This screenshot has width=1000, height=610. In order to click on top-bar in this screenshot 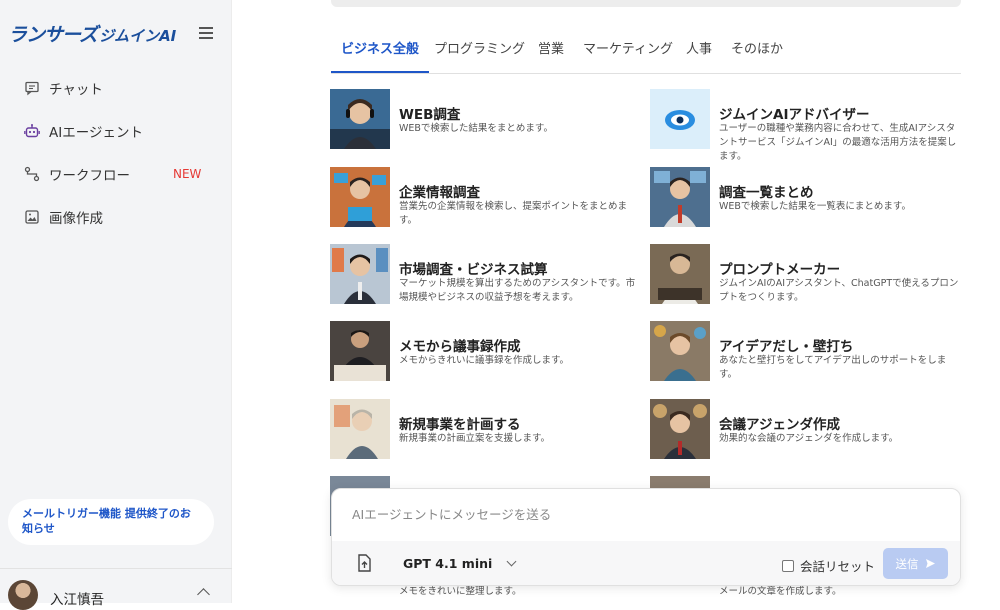, I will do `click(646, 3)`.